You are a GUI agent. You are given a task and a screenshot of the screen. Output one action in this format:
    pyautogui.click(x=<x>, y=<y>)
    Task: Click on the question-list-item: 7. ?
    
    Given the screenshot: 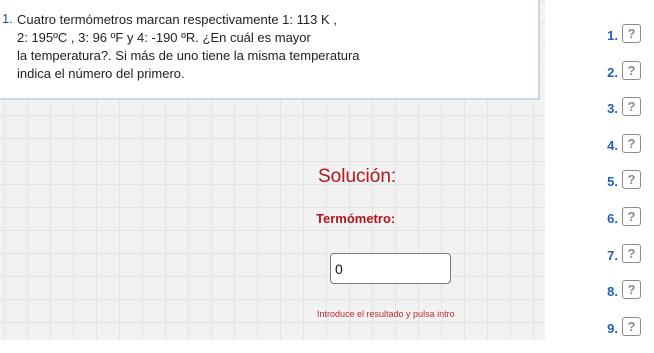 What is the action you would take?
    pyautogui.click(x=617, y=262)
    